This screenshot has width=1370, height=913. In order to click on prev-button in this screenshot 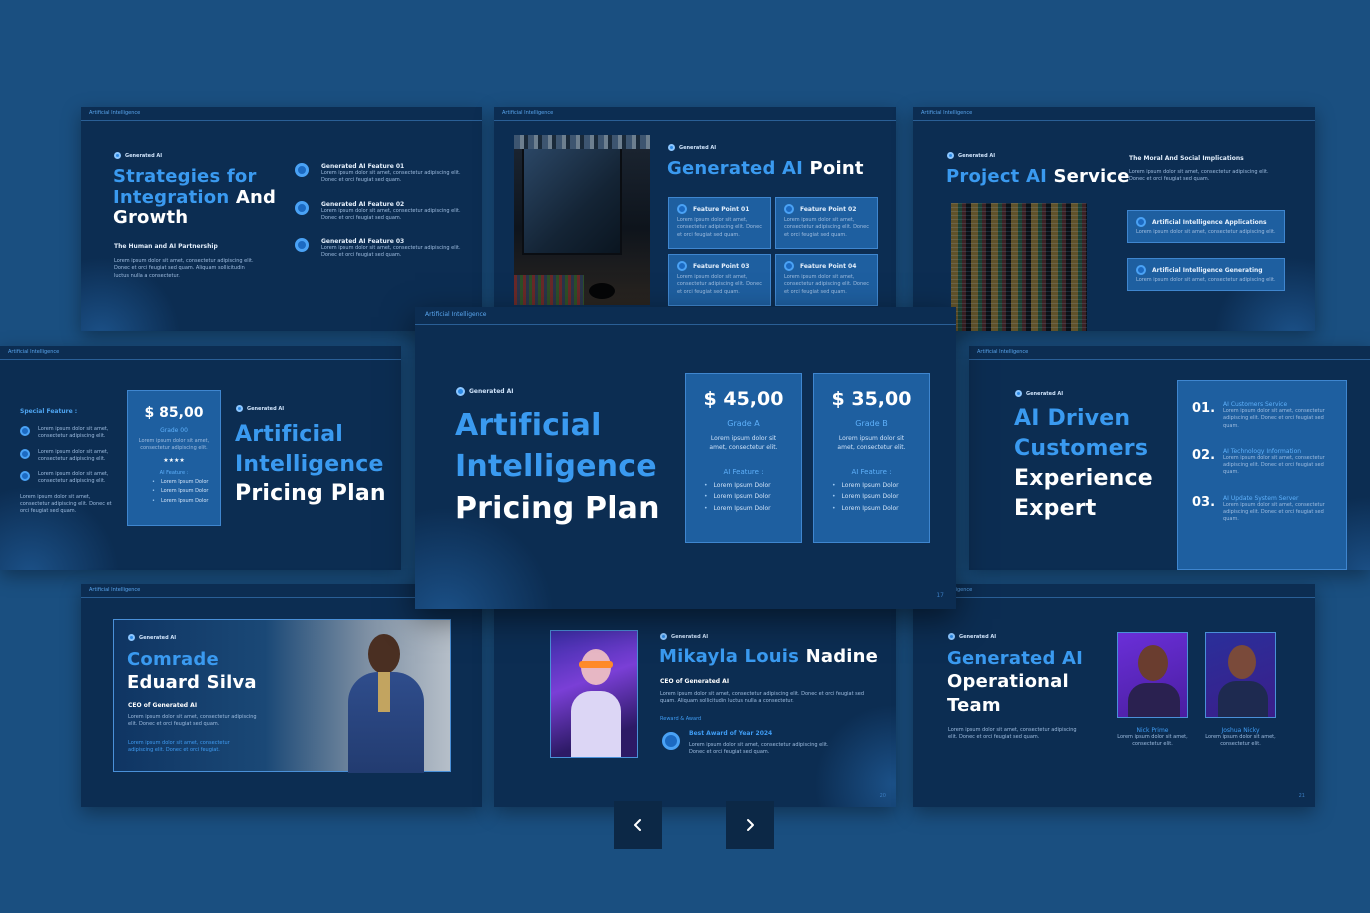, I will do `click(638, 825)`.